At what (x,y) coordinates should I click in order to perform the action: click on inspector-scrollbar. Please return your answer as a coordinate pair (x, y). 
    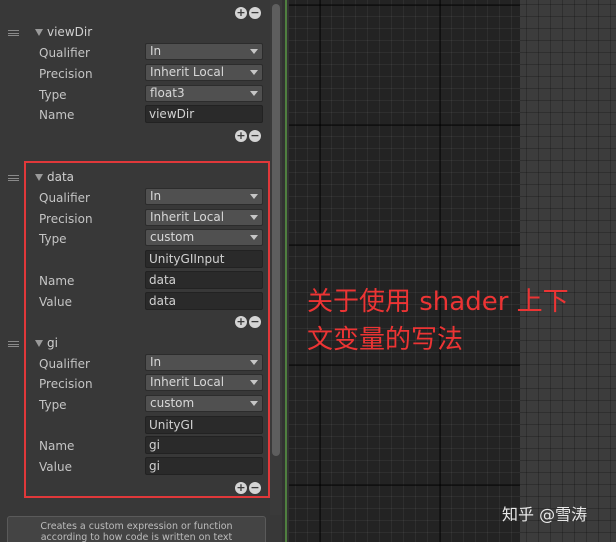
    Looking at the image, I should click on (276, 257).